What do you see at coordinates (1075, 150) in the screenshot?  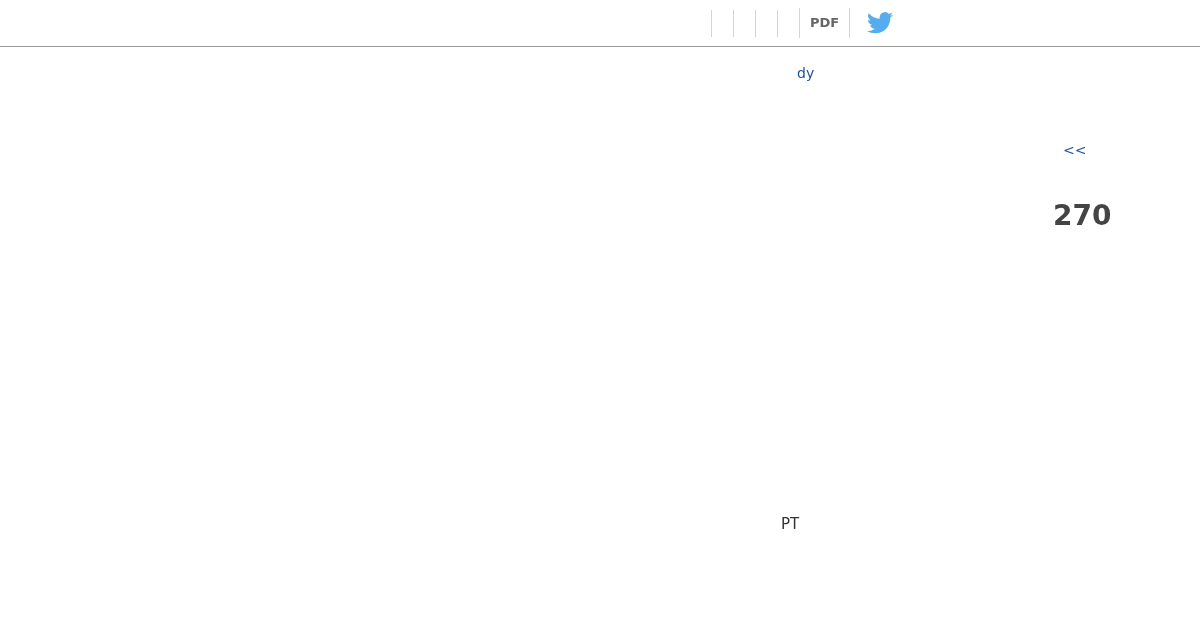 I see `back-link: <<` at bounding box center [1075, 150].